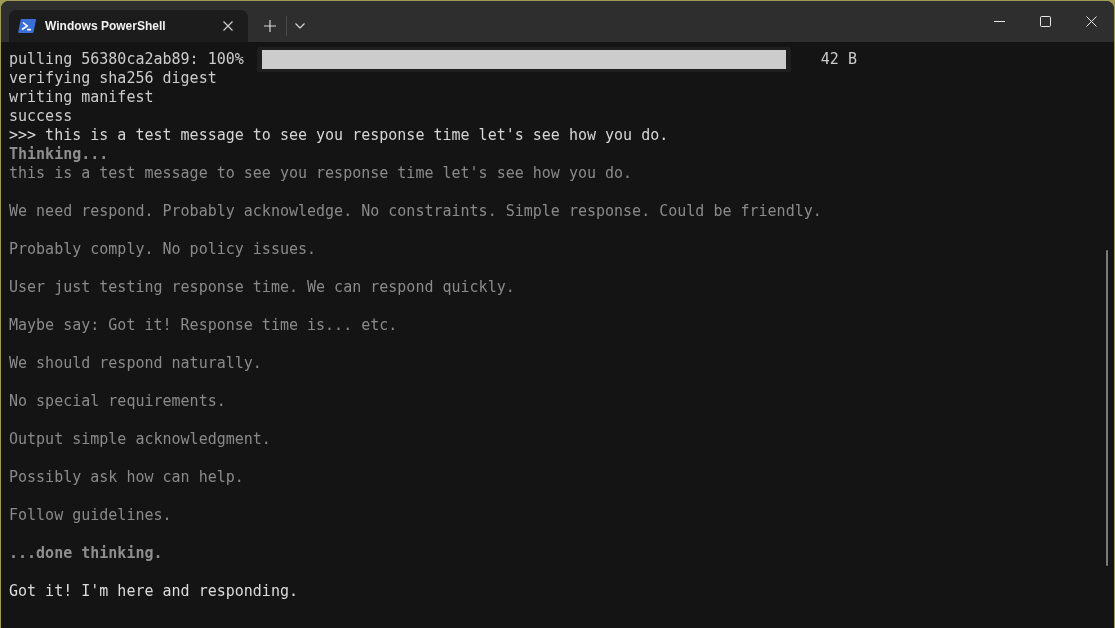 The image size is (1115, 628). Describe the element at coordinates (270, 25) in the screenshot. I see `plus-icon` at that location.